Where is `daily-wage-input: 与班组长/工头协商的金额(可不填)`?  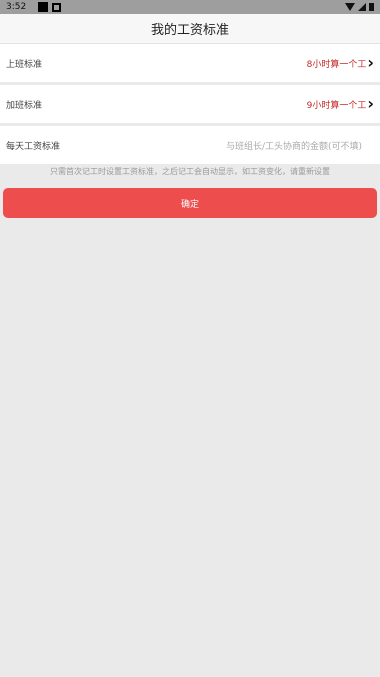 daily-wage-input: 与班组长/工头协商的金额(可不填) is located at coordinates (300, 145).